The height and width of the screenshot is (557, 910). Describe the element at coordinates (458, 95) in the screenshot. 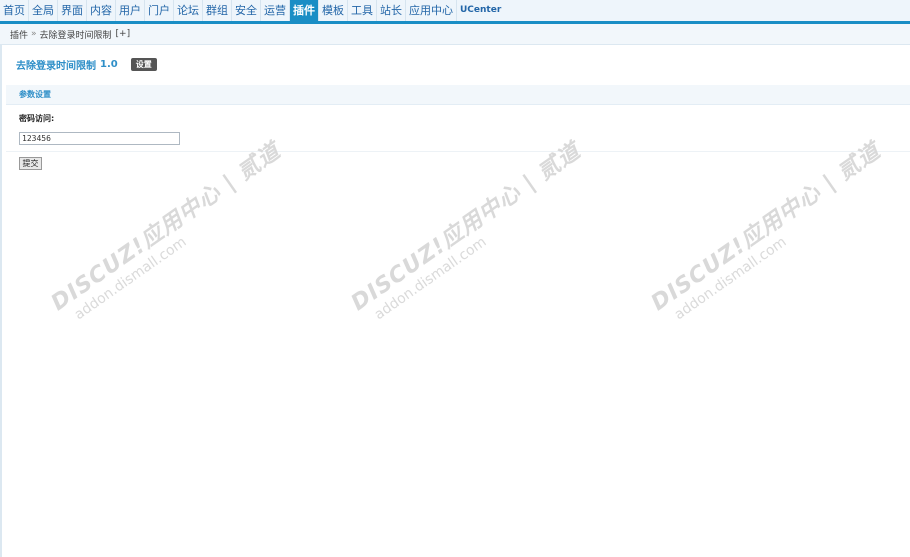

I see `section-header-parameters: 参数设置` at that location.